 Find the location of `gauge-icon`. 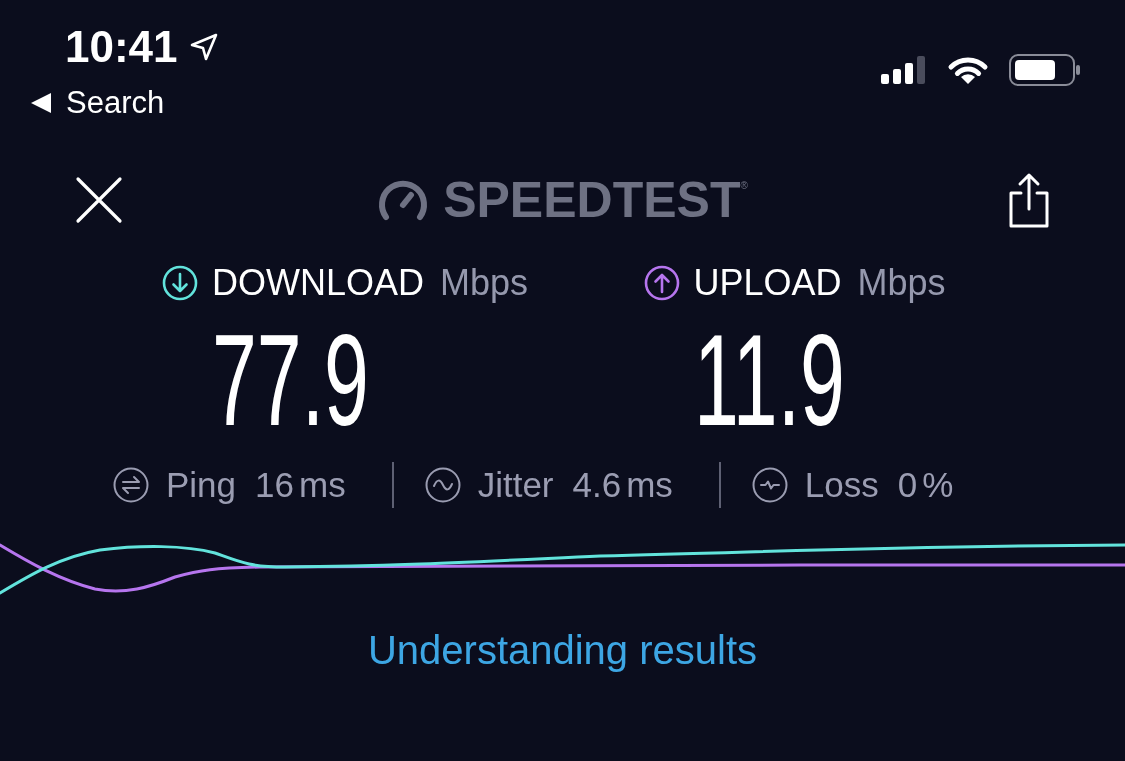

gauge-icon is located at coordinates (403, 200).